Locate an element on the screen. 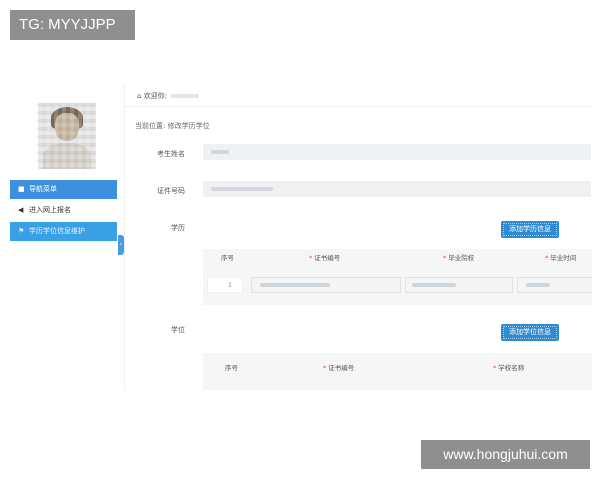 Image resolution: width=600 pixels, height=480 pixels. welcome-text: 欢迎你: is located at coordinates (155, 96).